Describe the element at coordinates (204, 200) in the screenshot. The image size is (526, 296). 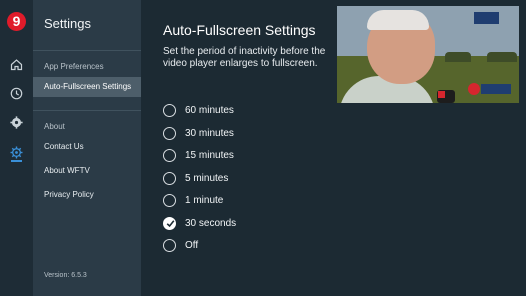
I see `option-label: 1 minute` at that location.